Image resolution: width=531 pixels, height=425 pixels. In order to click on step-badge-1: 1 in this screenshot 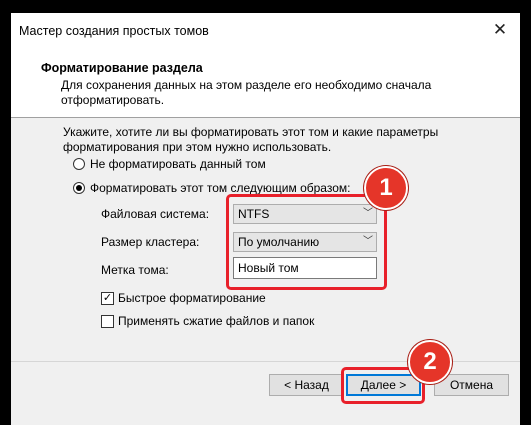, I will do `click(386, 188)`.